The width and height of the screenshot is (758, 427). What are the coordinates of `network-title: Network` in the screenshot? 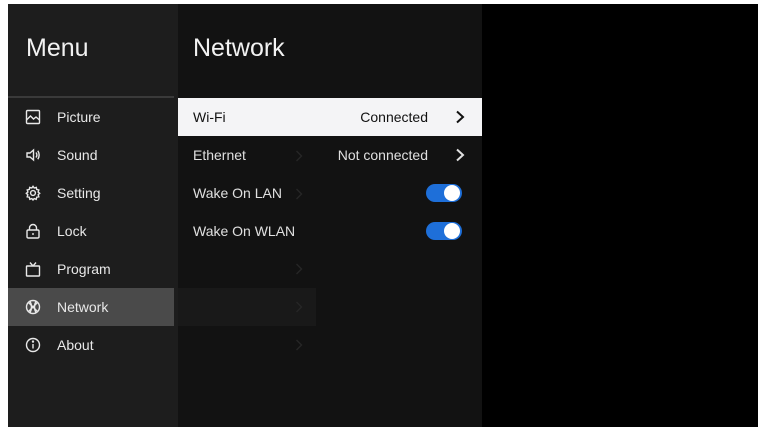 It's located at (239, 48).